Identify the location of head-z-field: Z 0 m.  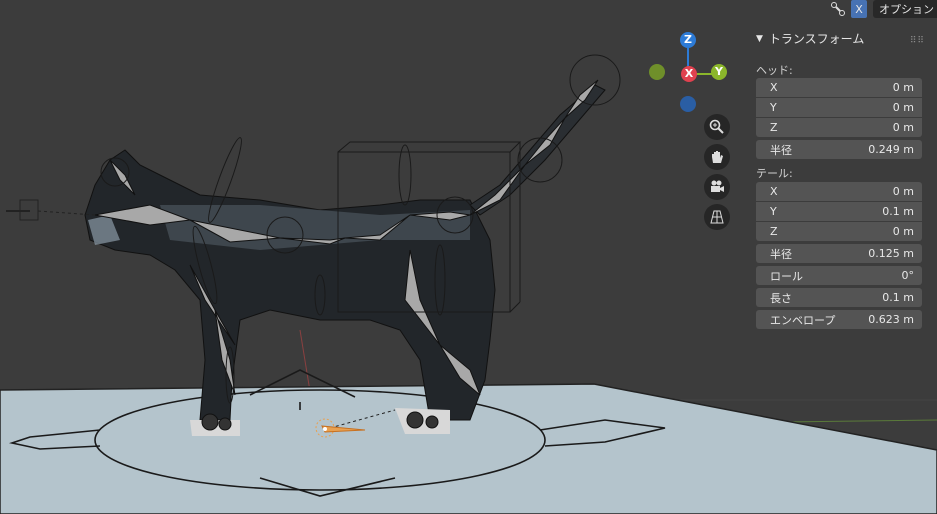
(839, 127).